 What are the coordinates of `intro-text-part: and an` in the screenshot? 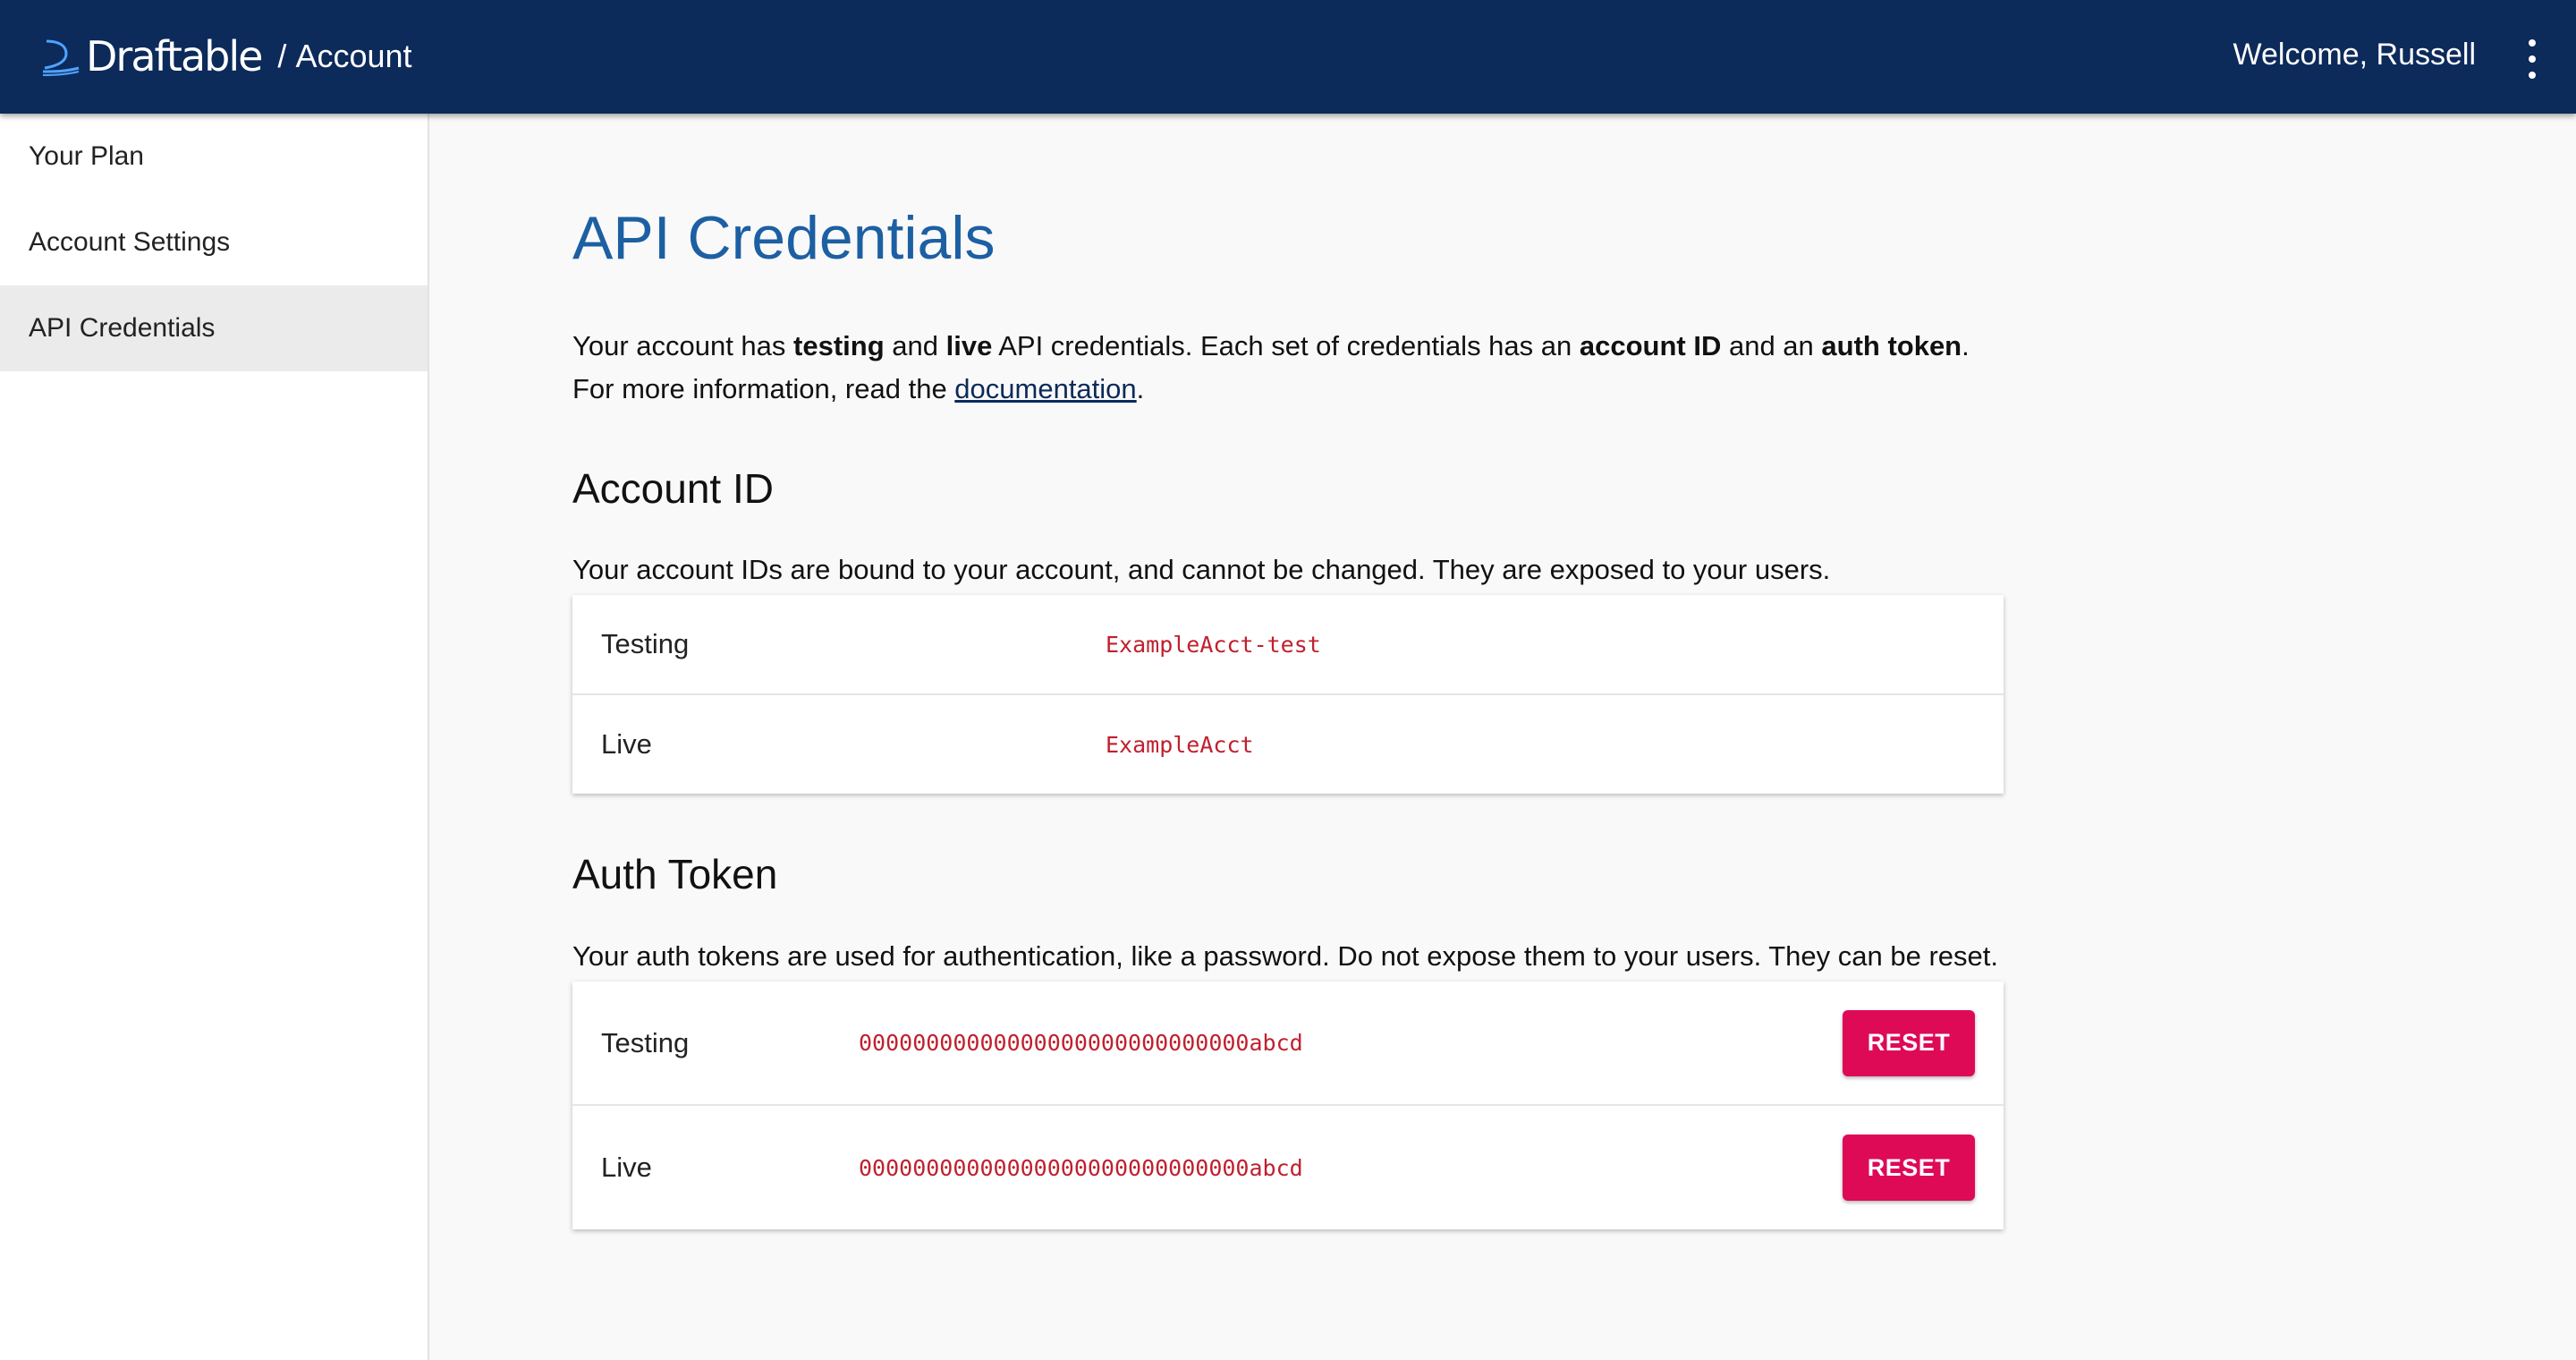 It's located at (1771, 346).